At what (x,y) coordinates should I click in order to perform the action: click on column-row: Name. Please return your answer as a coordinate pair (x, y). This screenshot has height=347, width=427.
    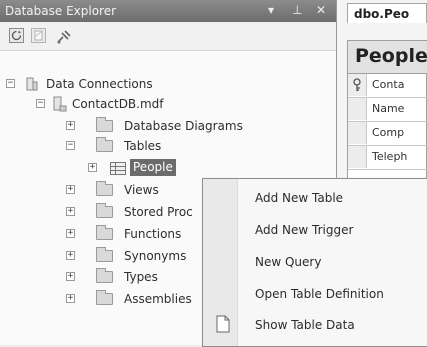
    Looking at the image, I should click on (387, 110).